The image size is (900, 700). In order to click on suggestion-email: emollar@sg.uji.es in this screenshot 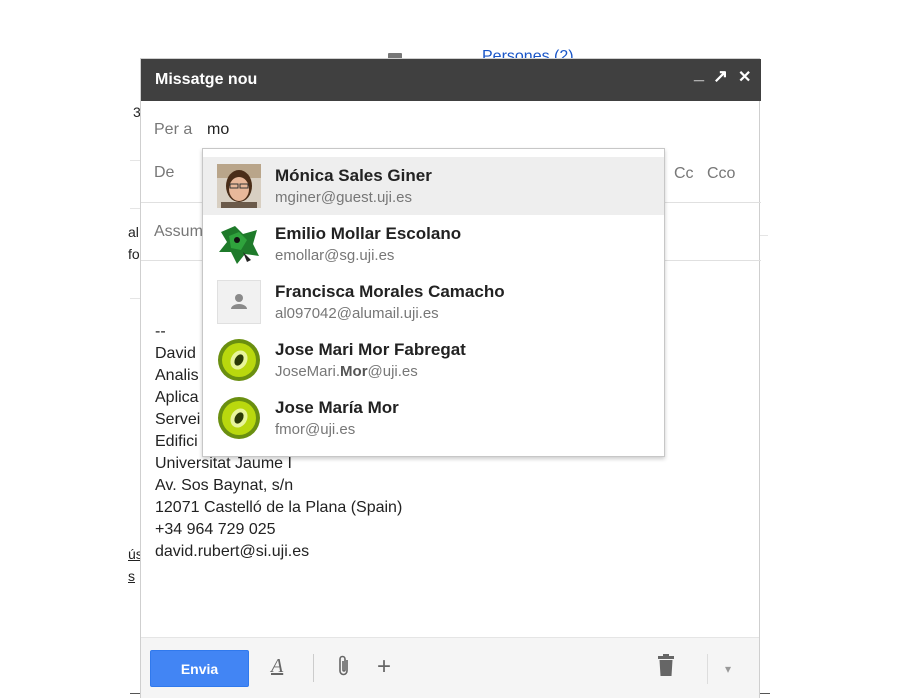, I will do `click(335, 255)`.